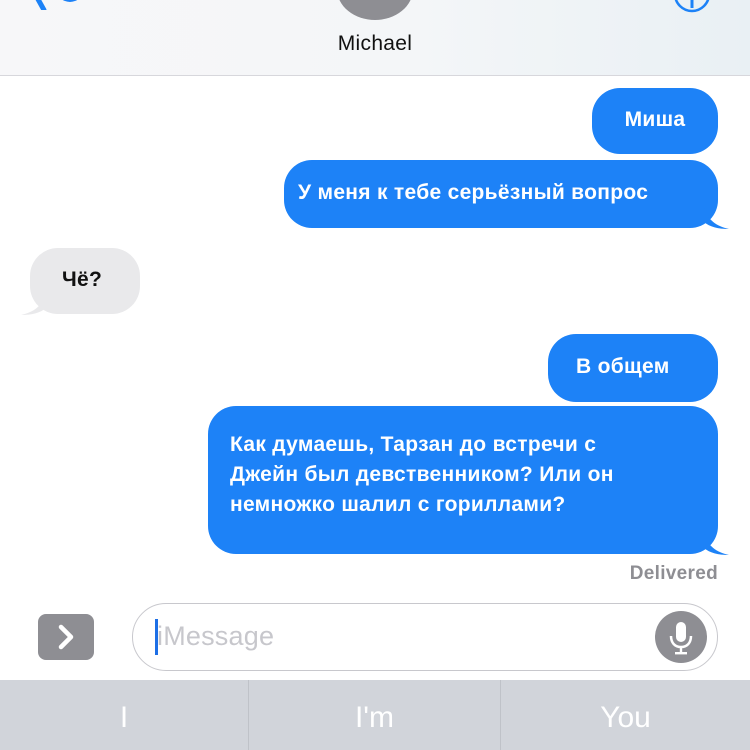 The image size is (750, 750). What do you see at coordinates (82, 279) in the screenshot?
I see `message-text: Чё?` at bounding box center [82, 279].